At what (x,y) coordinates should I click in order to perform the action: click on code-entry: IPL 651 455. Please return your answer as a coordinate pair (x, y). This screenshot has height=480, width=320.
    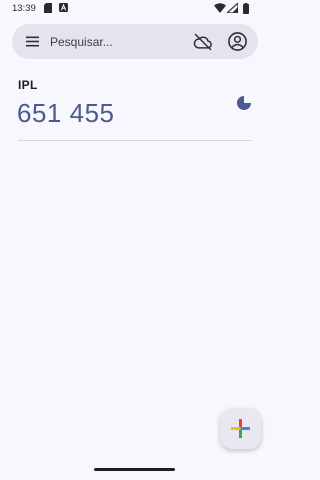
    Looking at the image, I should click on (134, 105).